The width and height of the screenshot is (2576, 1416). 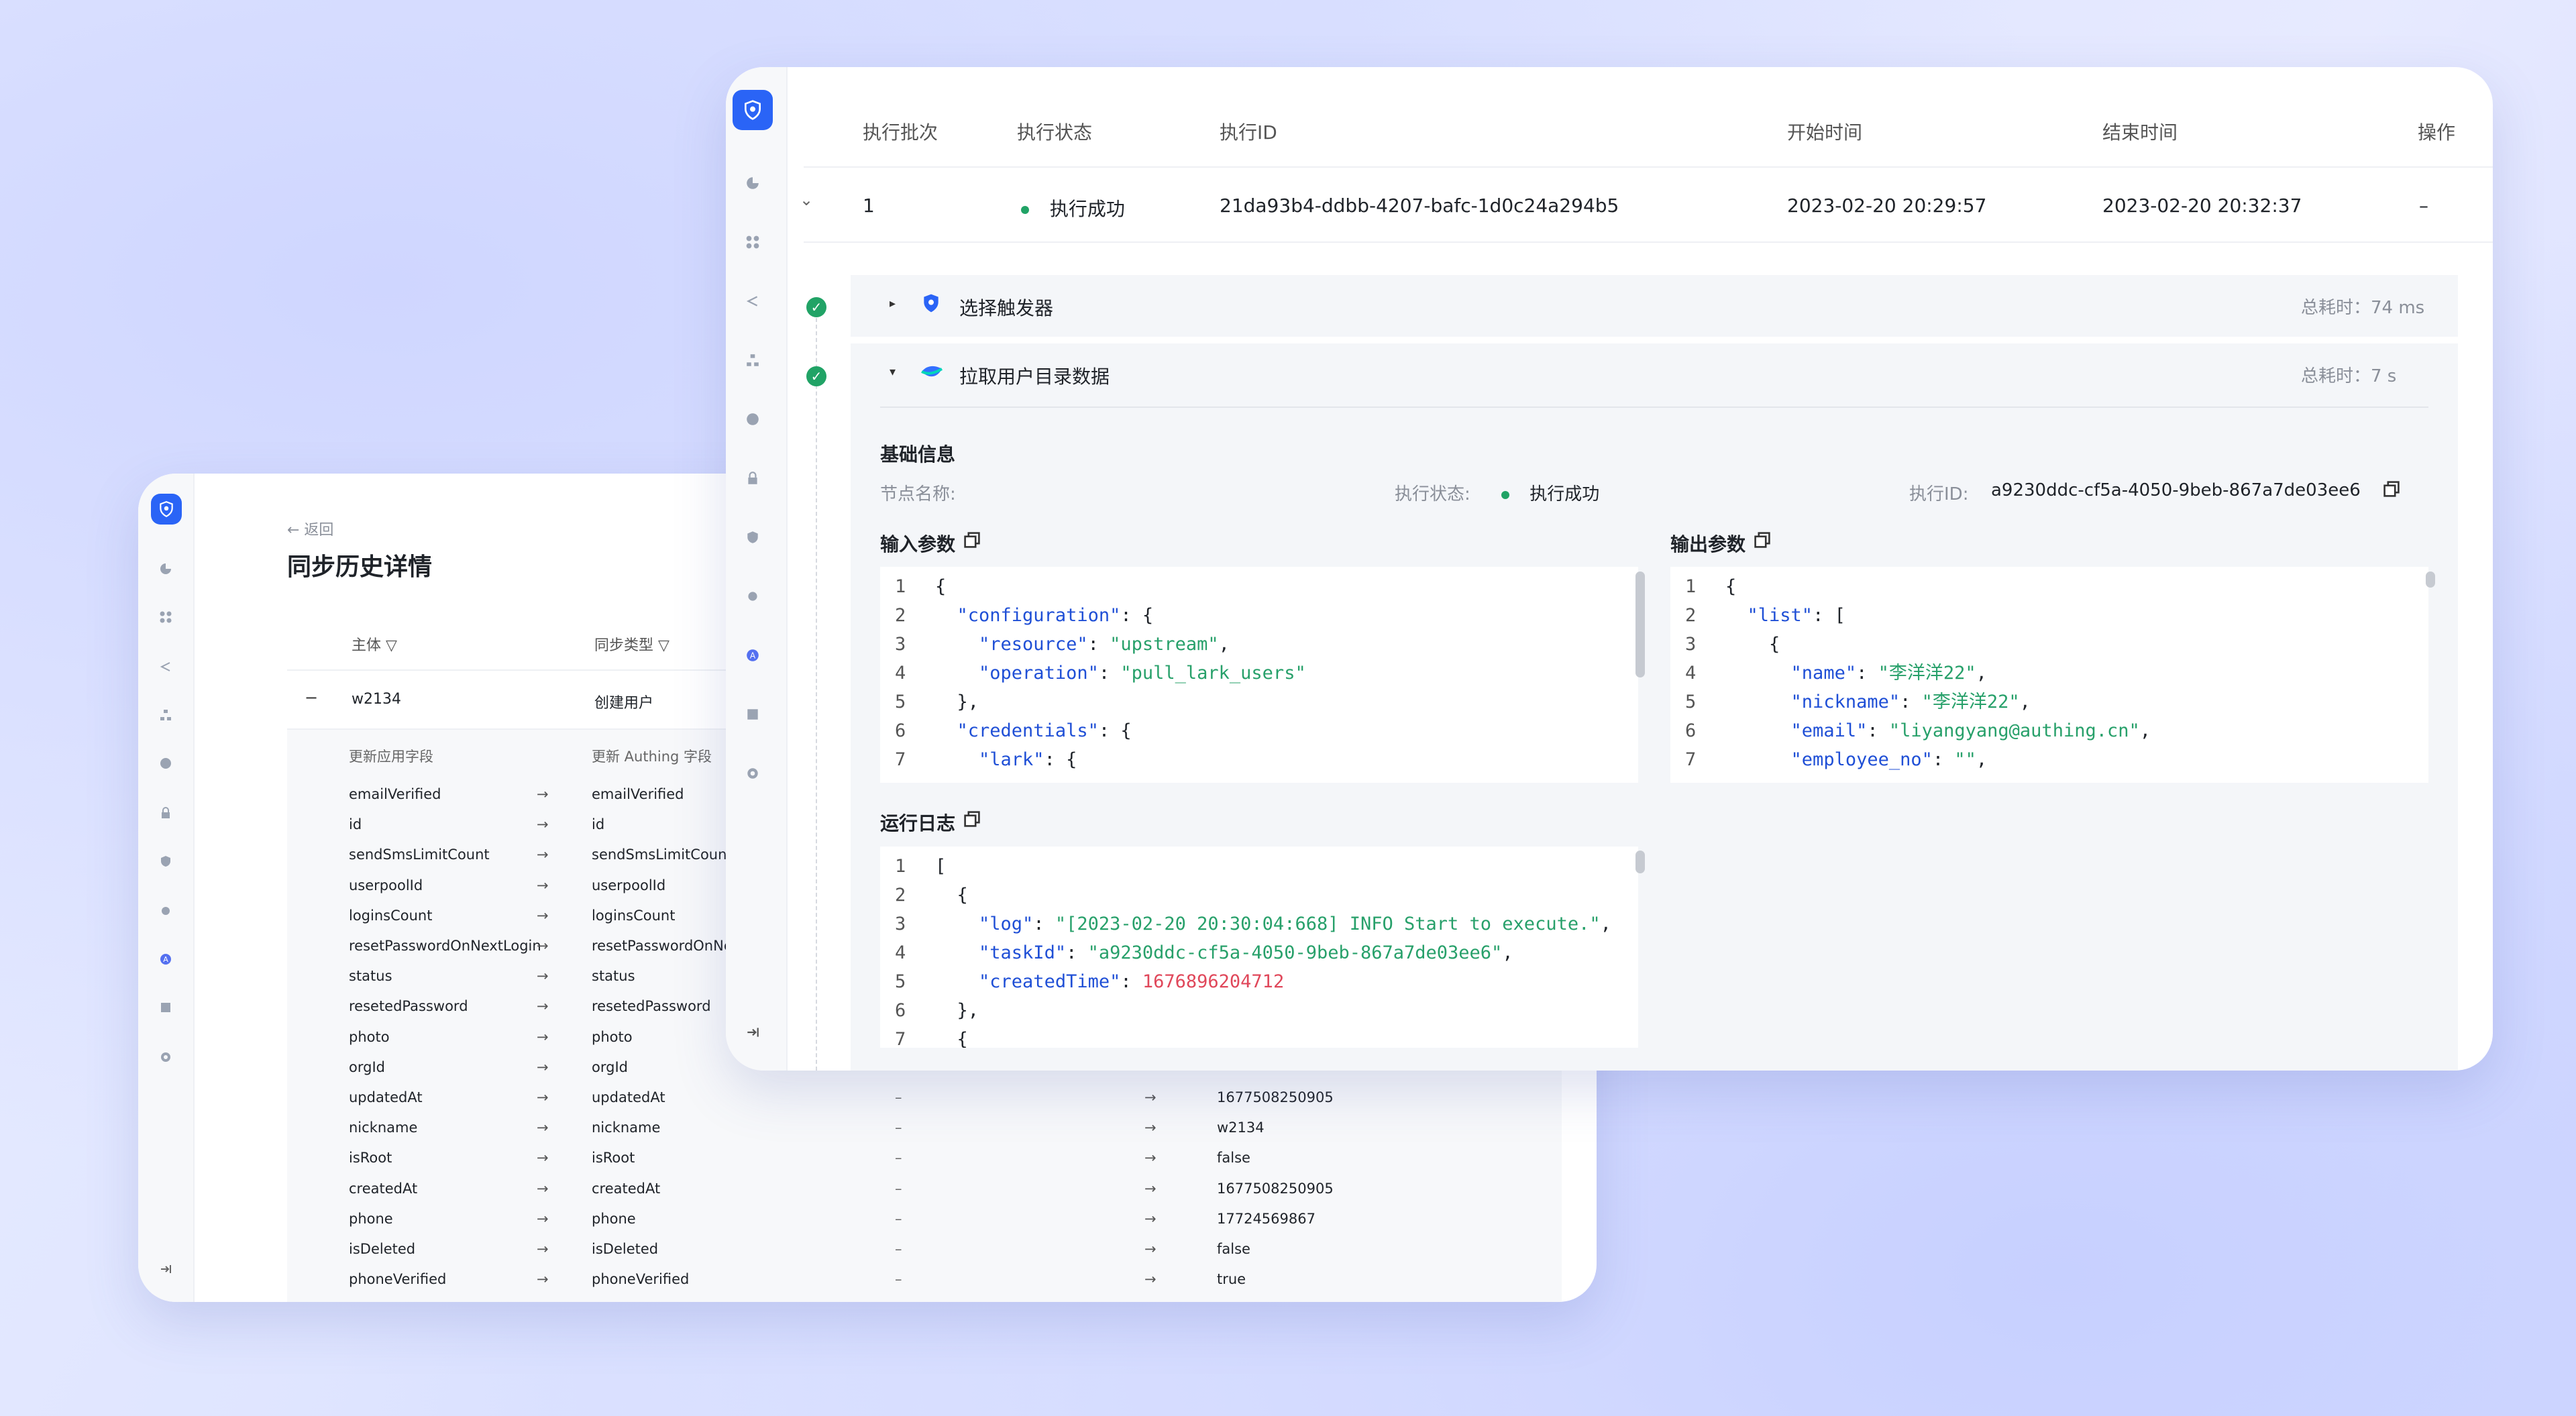 What do you see at coordinates (2423, 206) in the screenshot?
I see `row-action: –` at bounding box center [2423, 206].